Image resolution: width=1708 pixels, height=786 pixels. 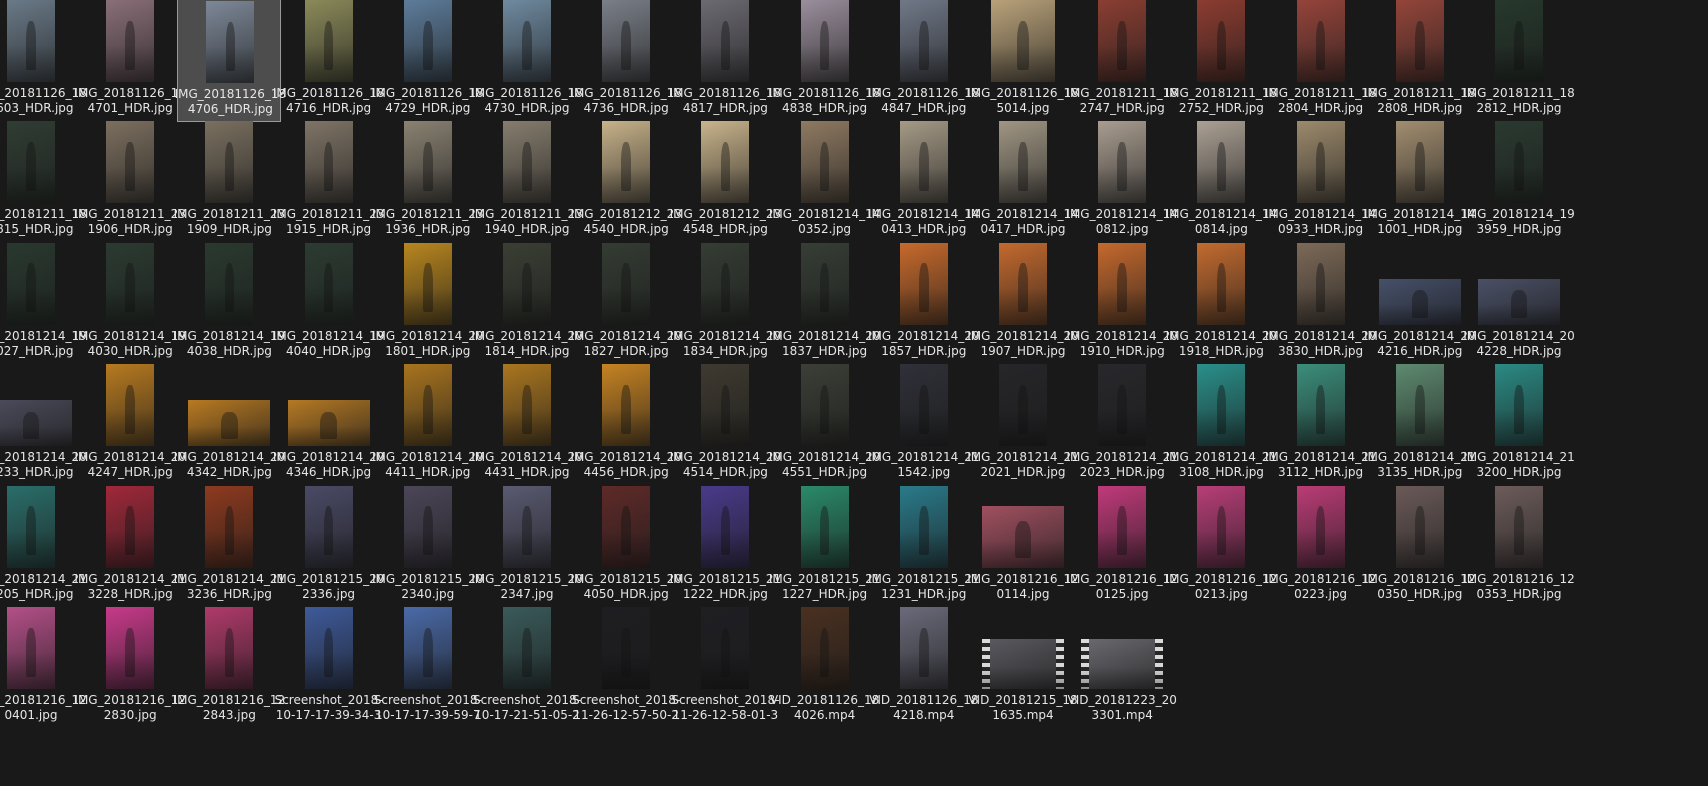 What do you see at coordinates (924, 61) in the screenshot?
I see `file-item: IMG_20181126_18 4847_HDR.jpg` at bounding box center [924, 61].